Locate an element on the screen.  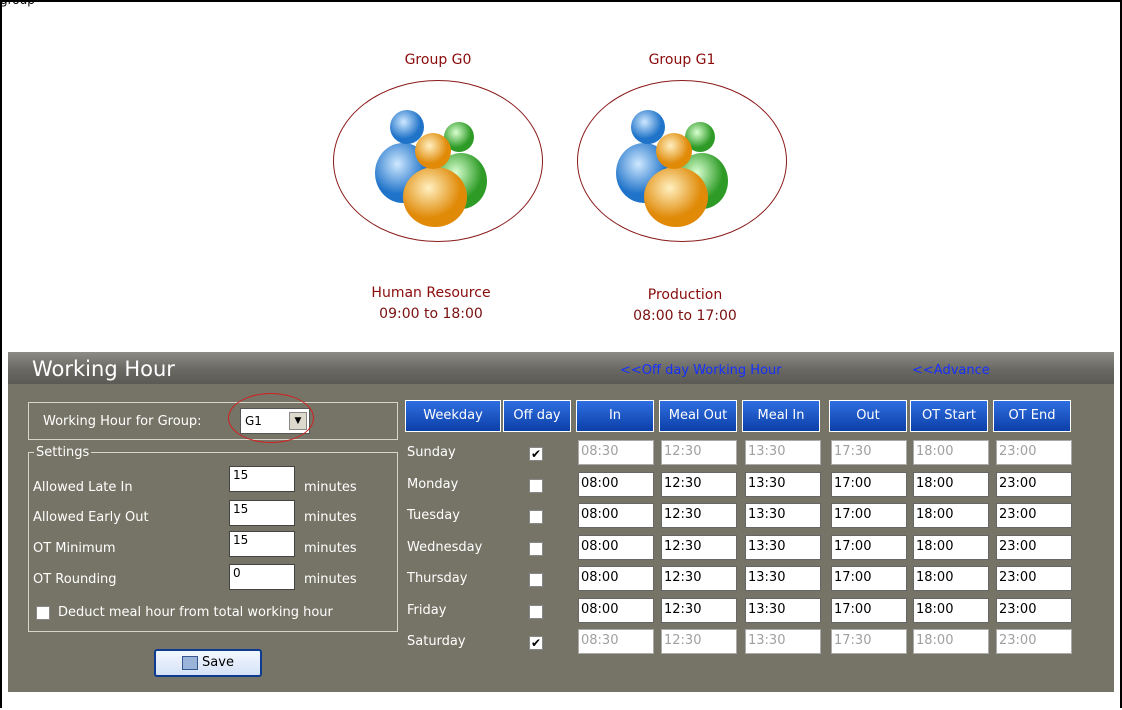
weekday-label: Saturday is located at coordinates (436, 641).